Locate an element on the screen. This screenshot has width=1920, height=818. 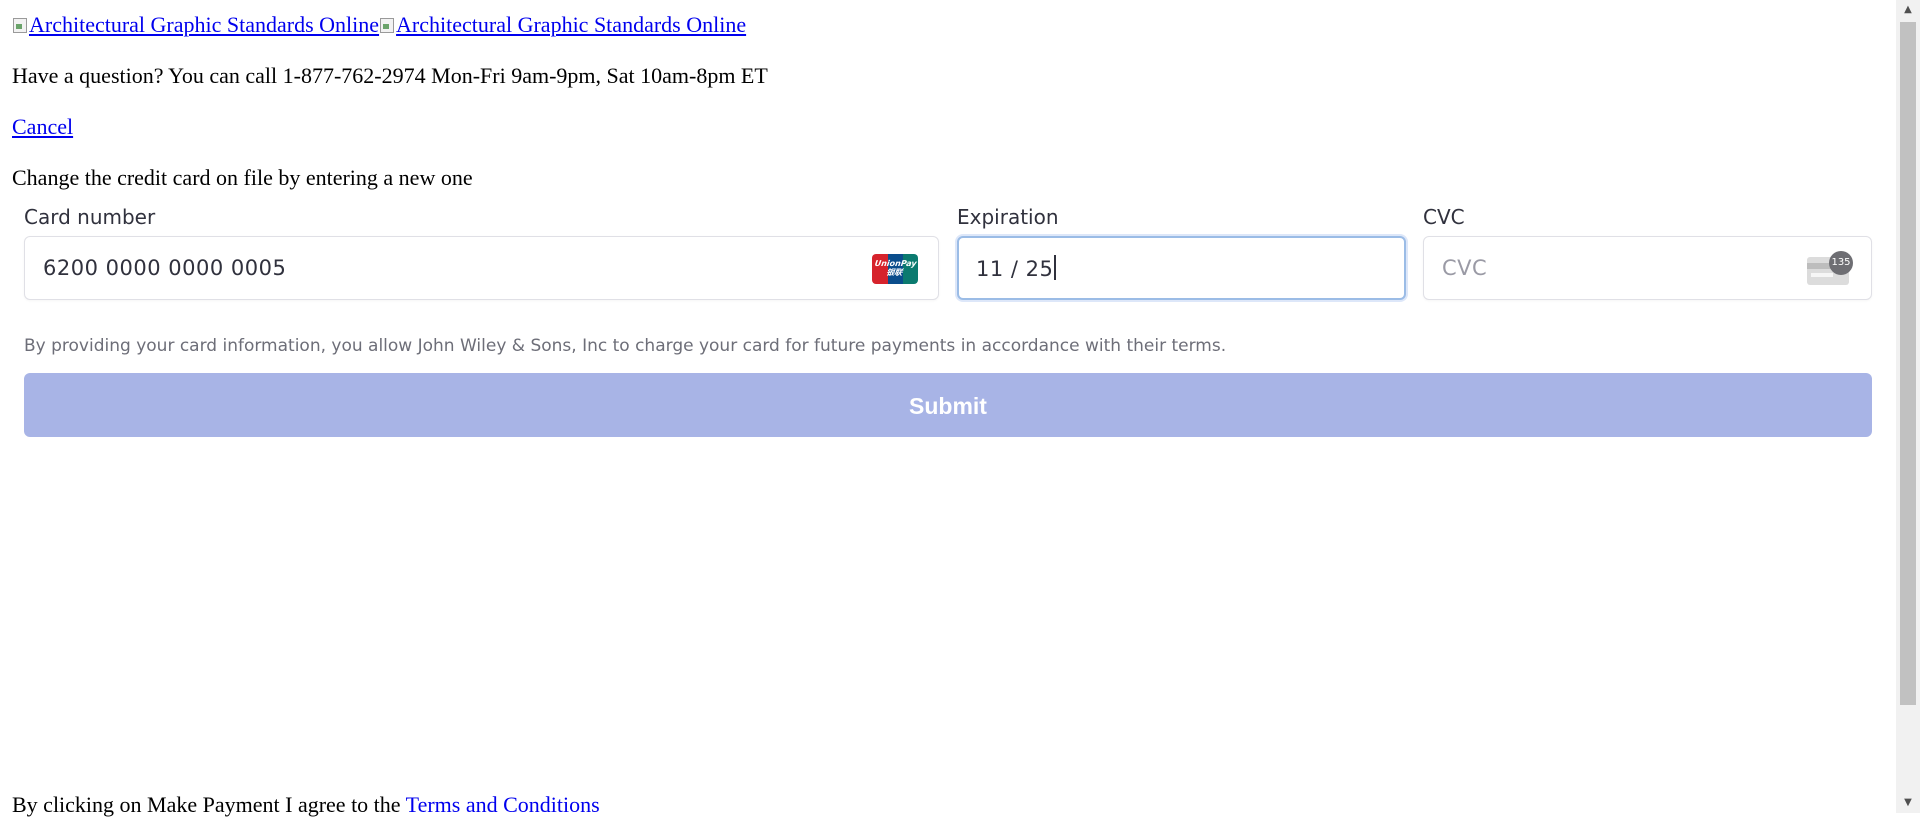
card-number-field: 6200 0000 0000 0005 UnionPay 银联 is located at coordinates (481, 268).